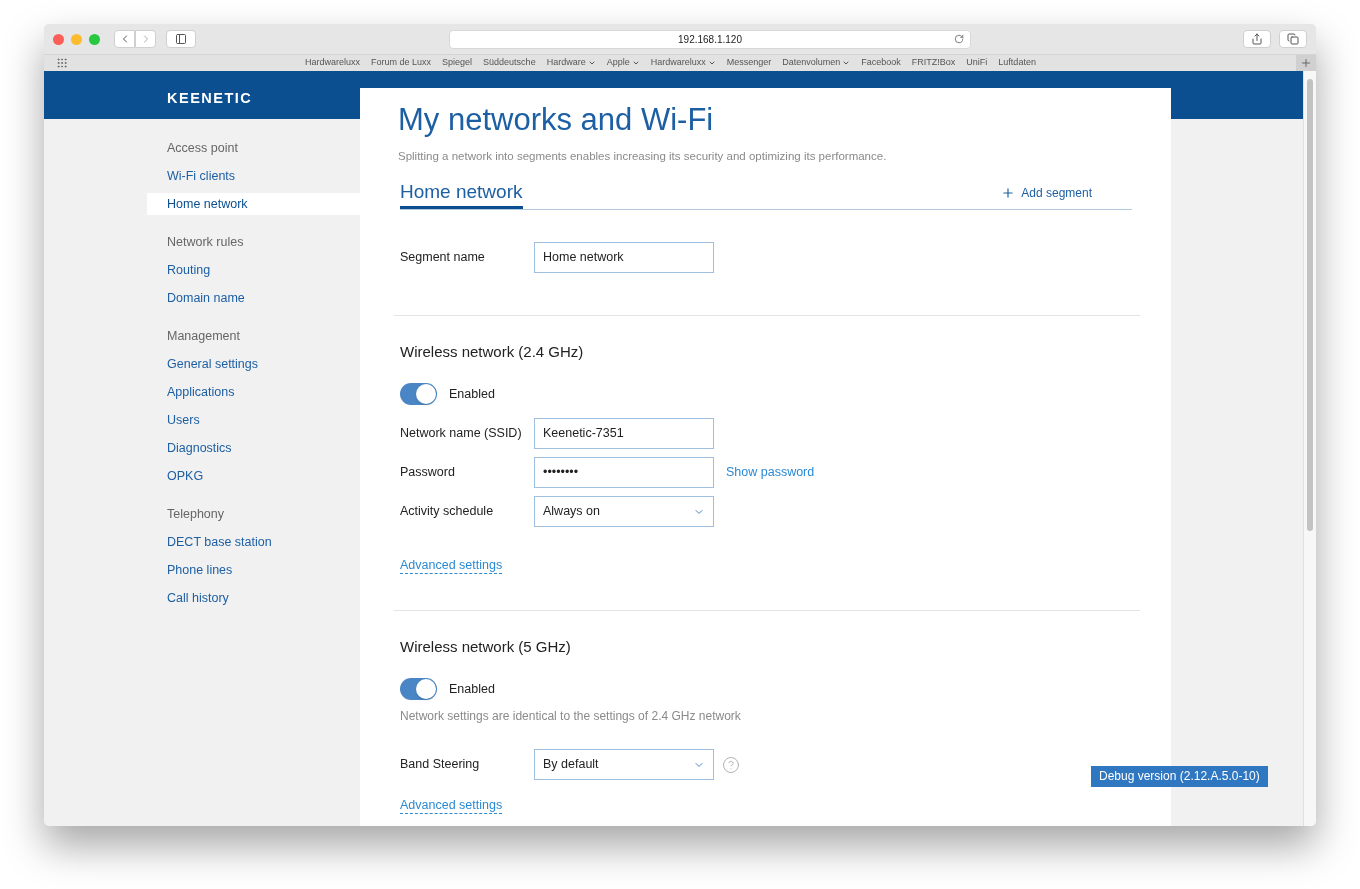 Image resolution: width=1360 pixels, height=889 pixels. Describe the element at coordinates (253, 270) in the screenshot. I see `sidebar-item: Routing` at that location.